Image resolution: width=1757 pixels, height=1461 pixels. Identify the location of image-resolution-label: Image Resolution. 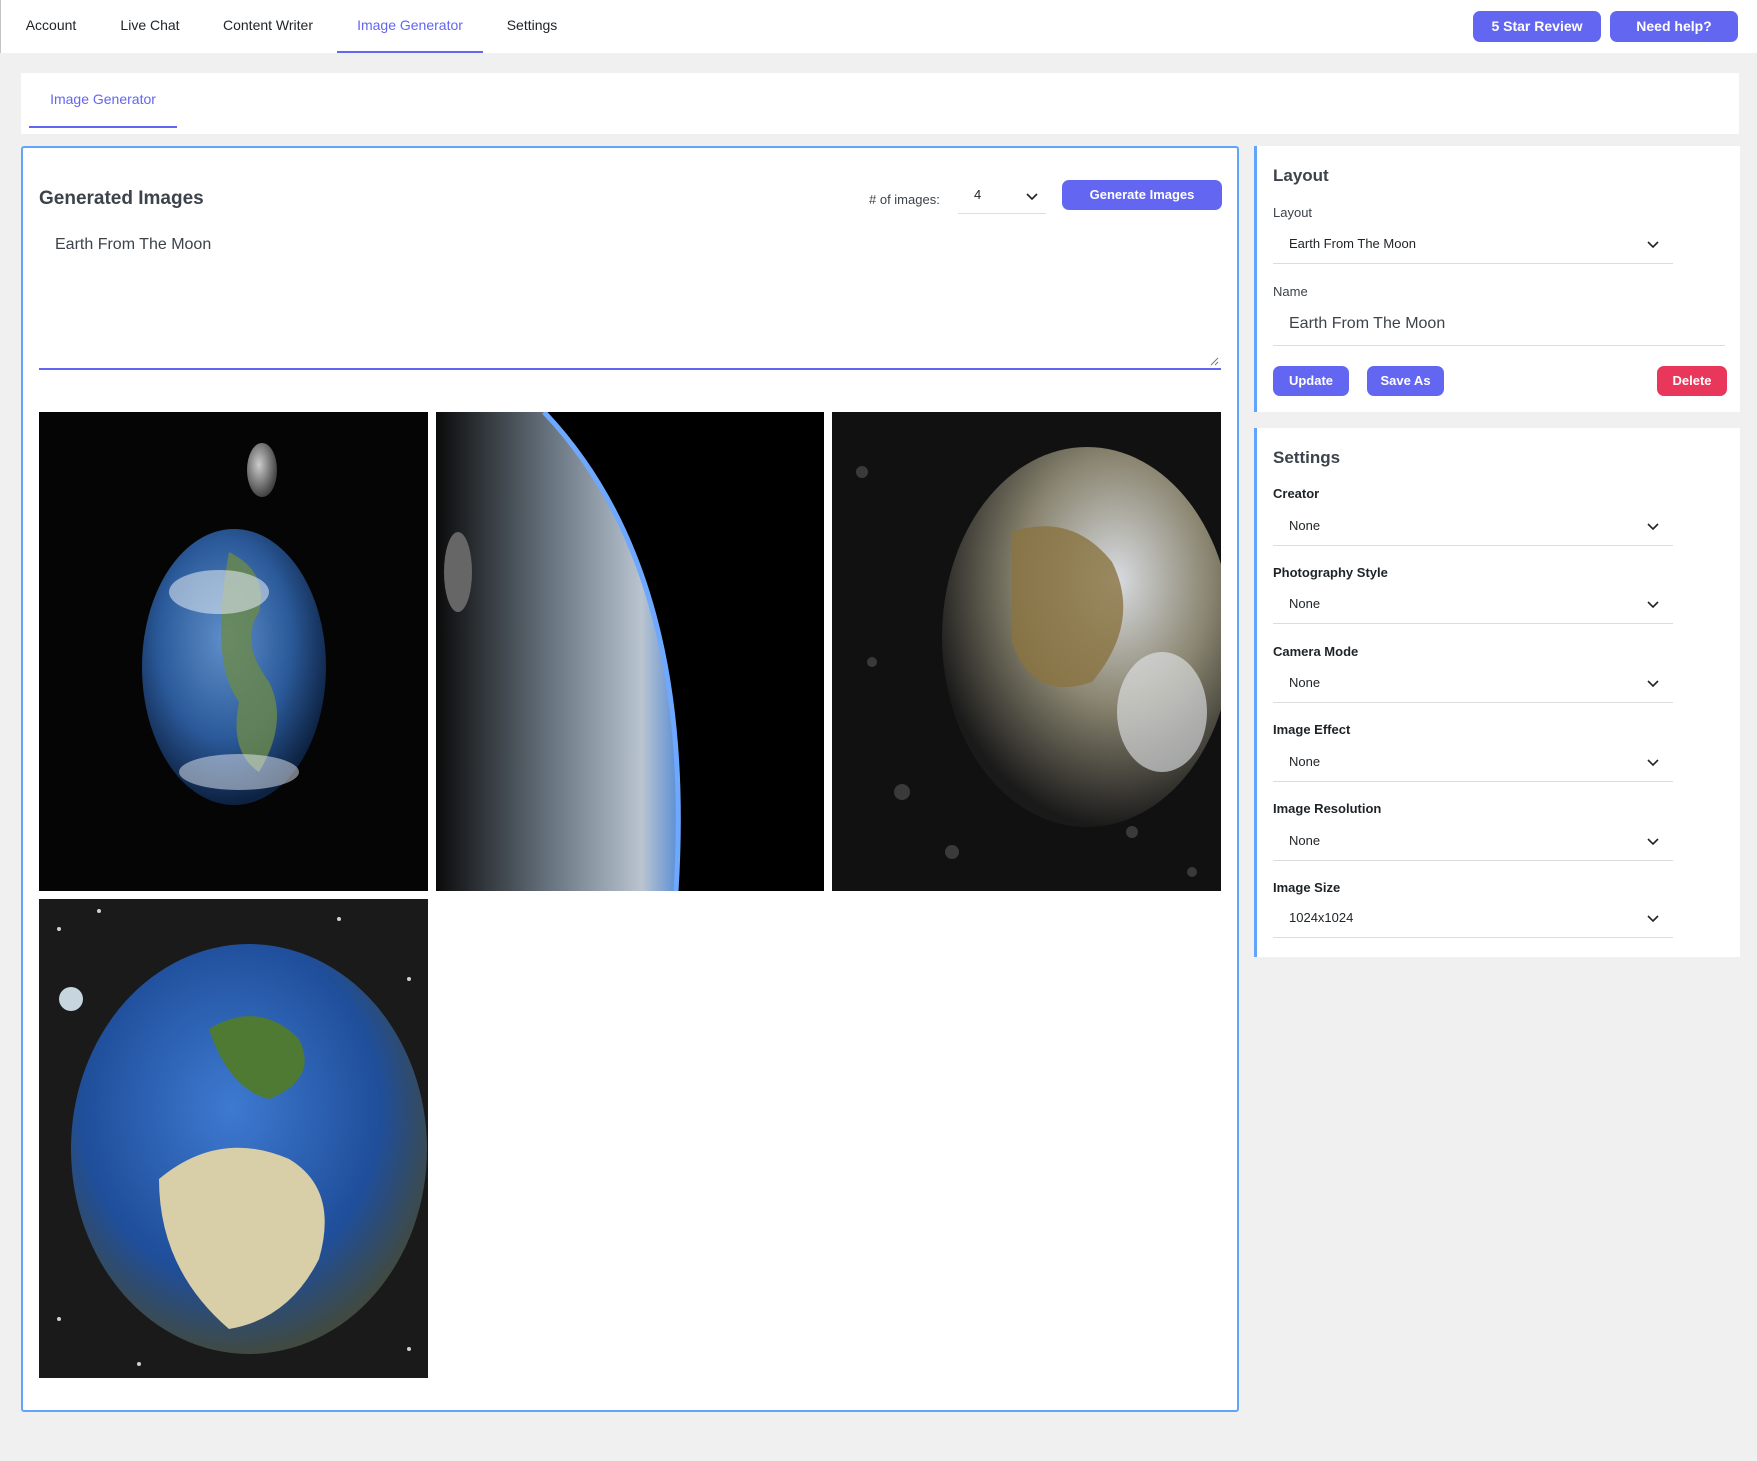
(1327, 808).